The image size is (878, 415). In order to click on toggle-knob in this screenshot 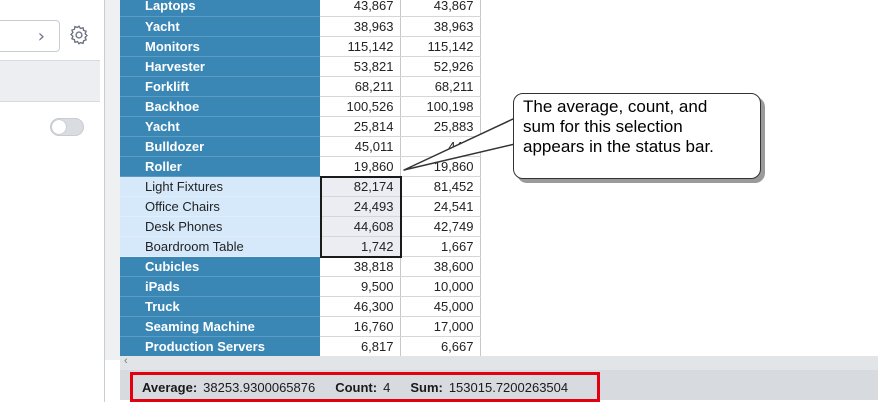, I will do `click(59, 127)`.